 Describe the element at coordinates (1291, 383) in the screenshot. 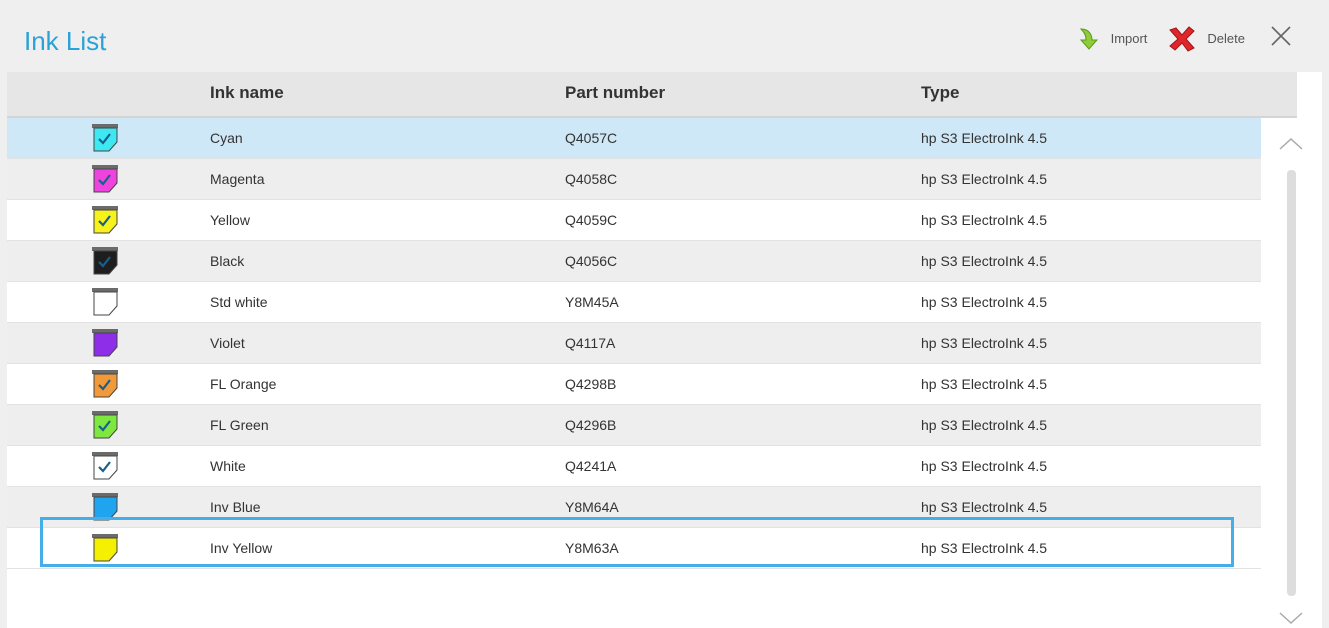

I see `scrollbar-track` at that location.